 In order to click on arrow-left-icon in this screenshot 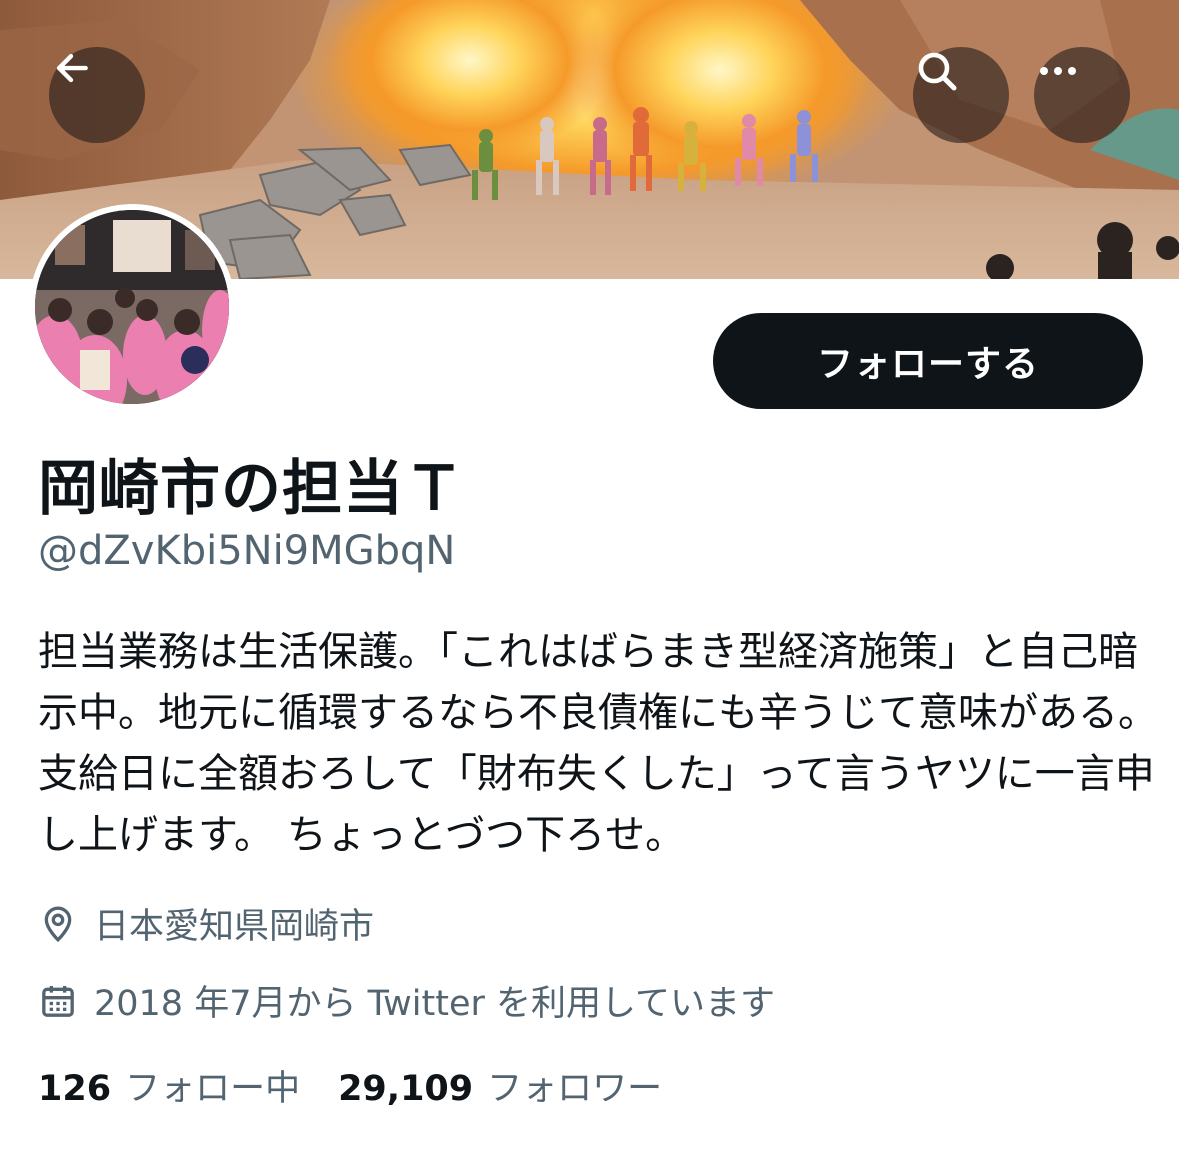, I will do `click(72, 68)`.